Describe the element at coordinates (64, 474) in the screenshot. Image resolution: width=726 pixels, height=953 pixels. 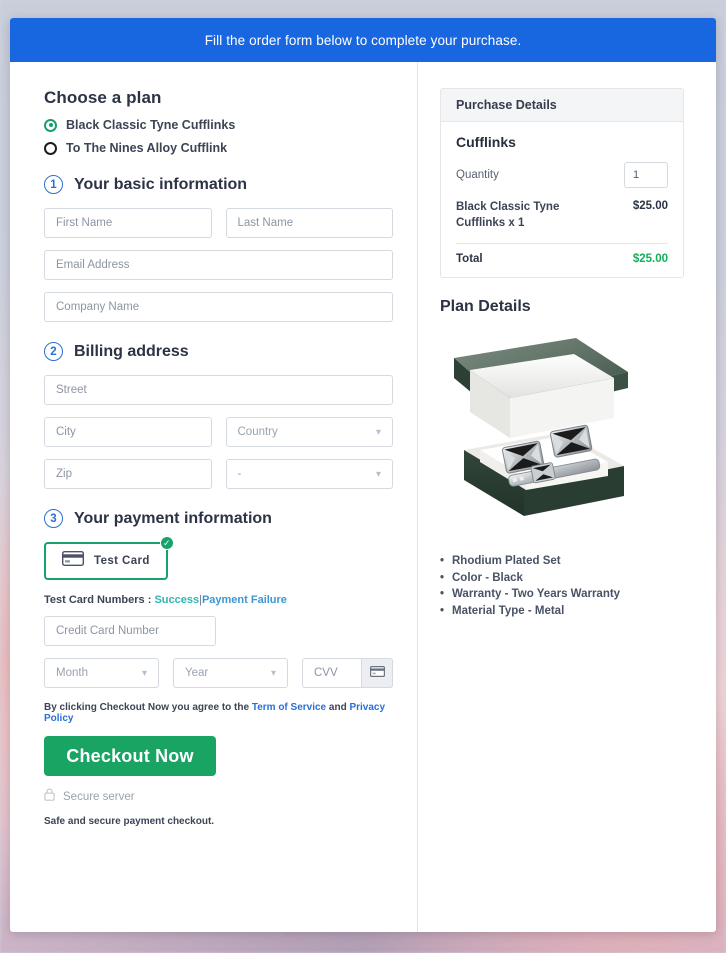
I see `zip-placeholder: Zip` at that location.